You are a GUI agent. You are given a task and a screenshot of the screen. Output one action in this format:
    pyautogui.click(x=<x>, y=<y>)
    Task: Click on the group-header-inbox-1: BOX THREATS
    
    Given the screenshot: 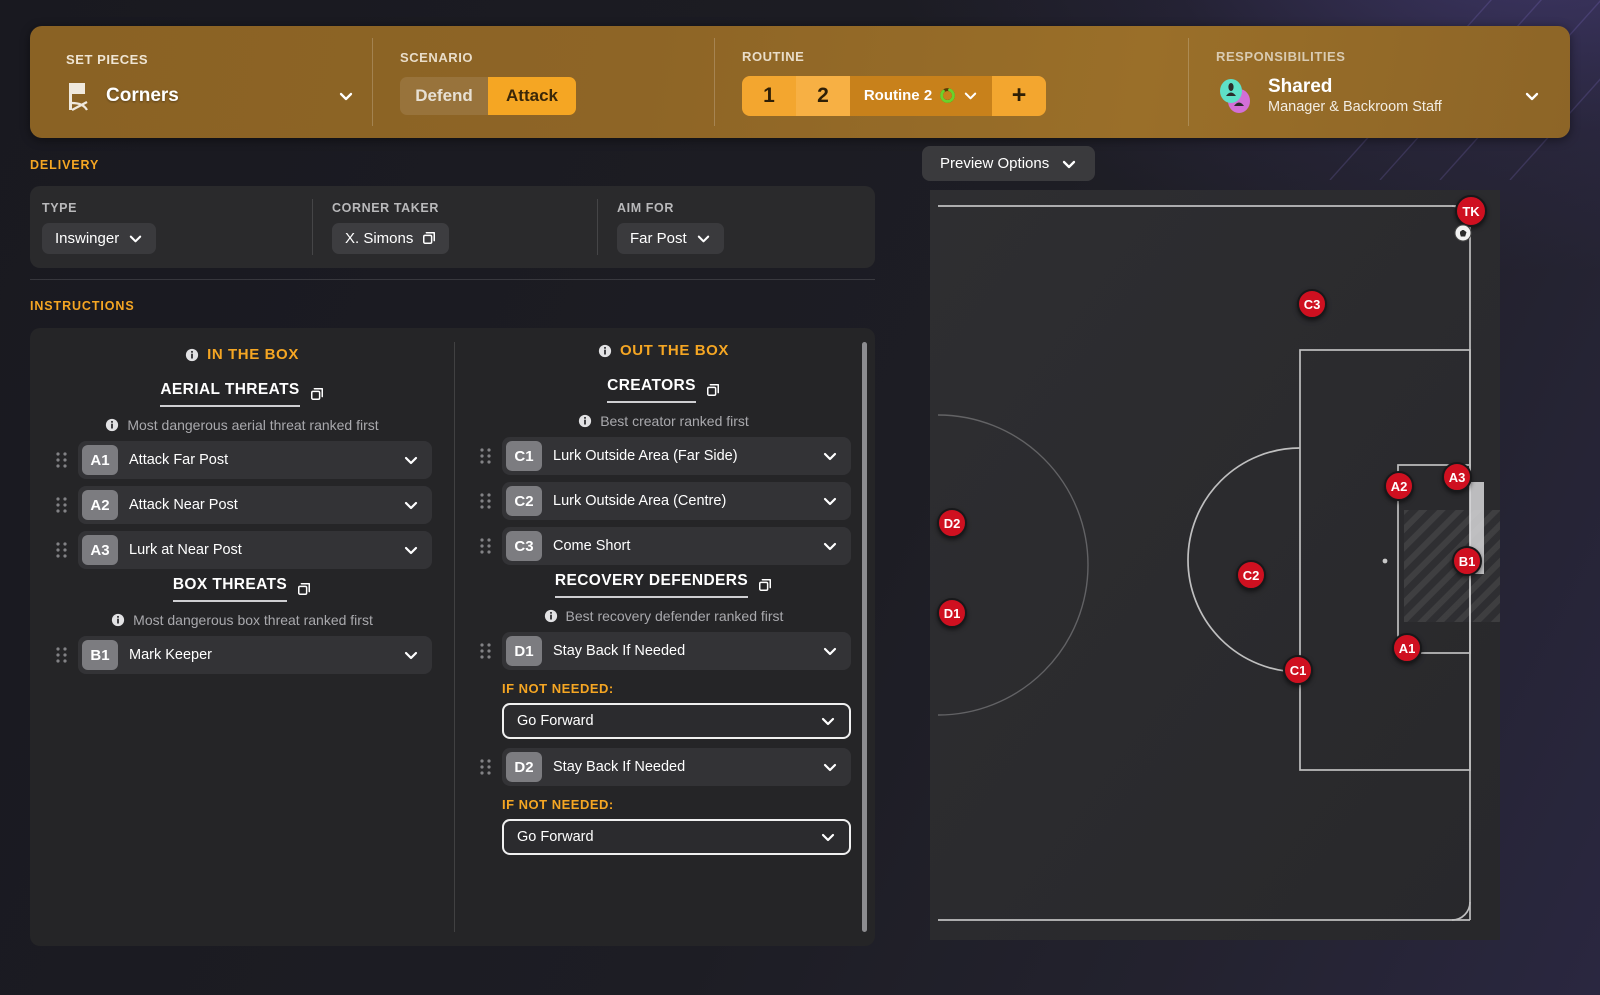 What is the action you would take?
    pyautogui.click(x=242, y=589)
    